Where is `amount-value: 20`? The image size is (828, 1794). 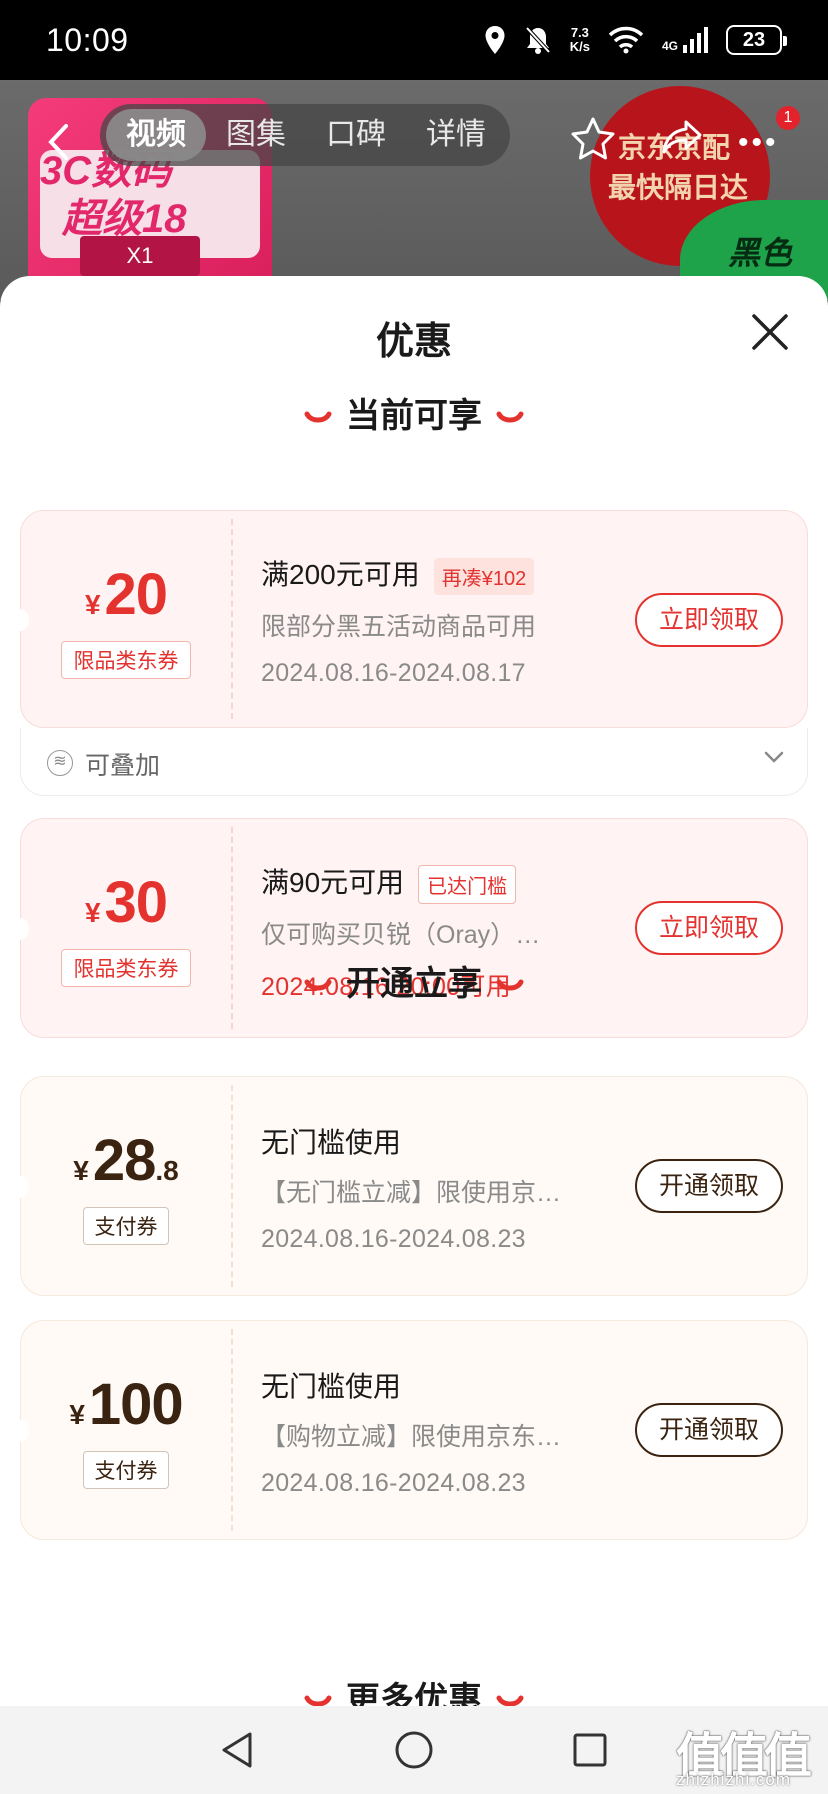
amount-value: 20 is located at coordinates (136, 594).